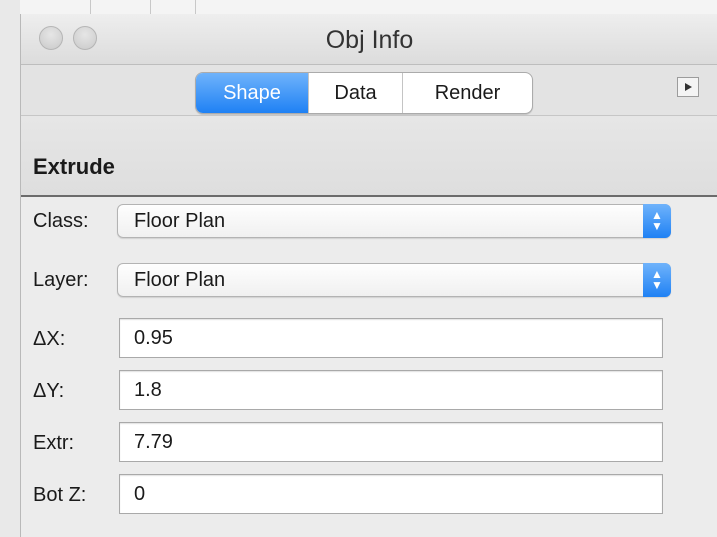 This screenshot has width=717, height=537. I want to click on extr-input, so click(391, 442).